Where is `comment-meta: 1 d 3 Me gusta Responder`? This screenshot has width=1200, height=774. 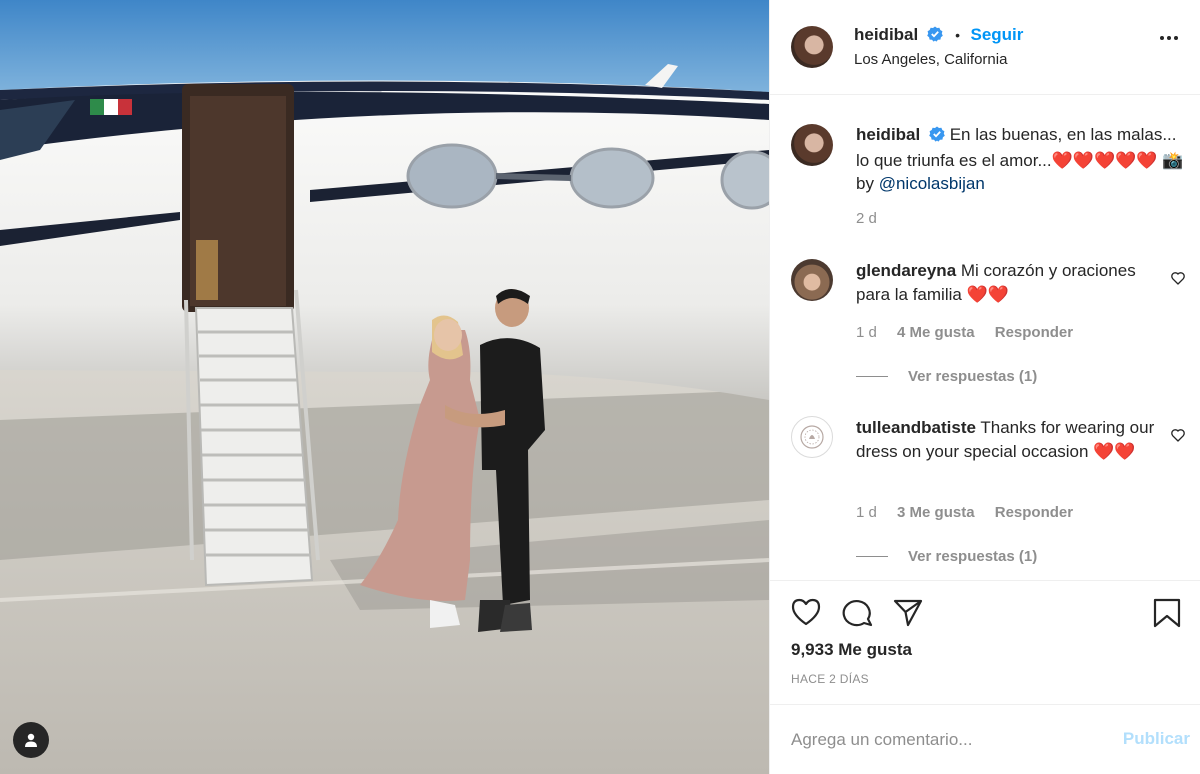
comment-meta: 1 d 3 Me gusta Responder is located at coordinates (972, 512).